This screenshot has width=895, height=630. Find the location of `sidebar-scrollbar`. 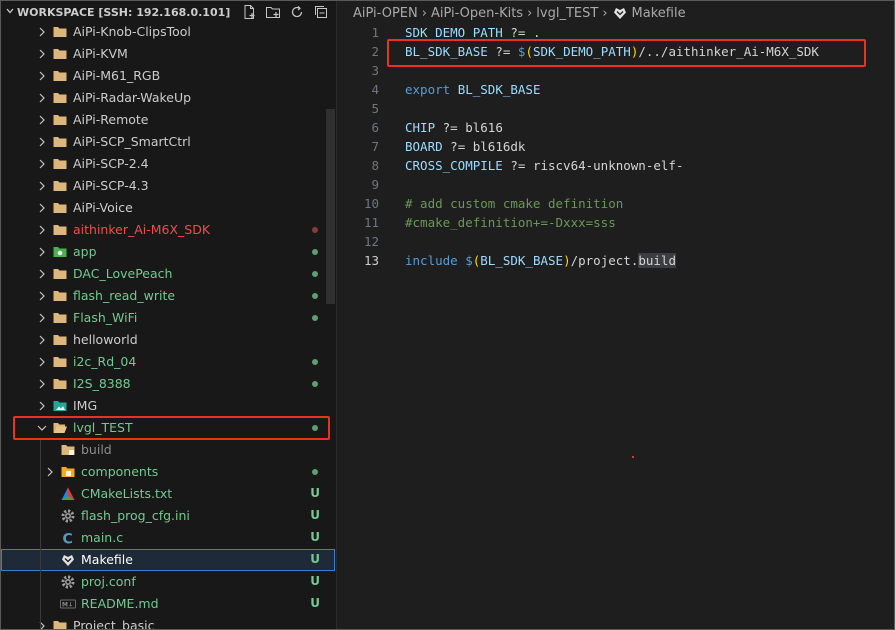

sidebar-scrollbar is located at coordinates (330, 206).